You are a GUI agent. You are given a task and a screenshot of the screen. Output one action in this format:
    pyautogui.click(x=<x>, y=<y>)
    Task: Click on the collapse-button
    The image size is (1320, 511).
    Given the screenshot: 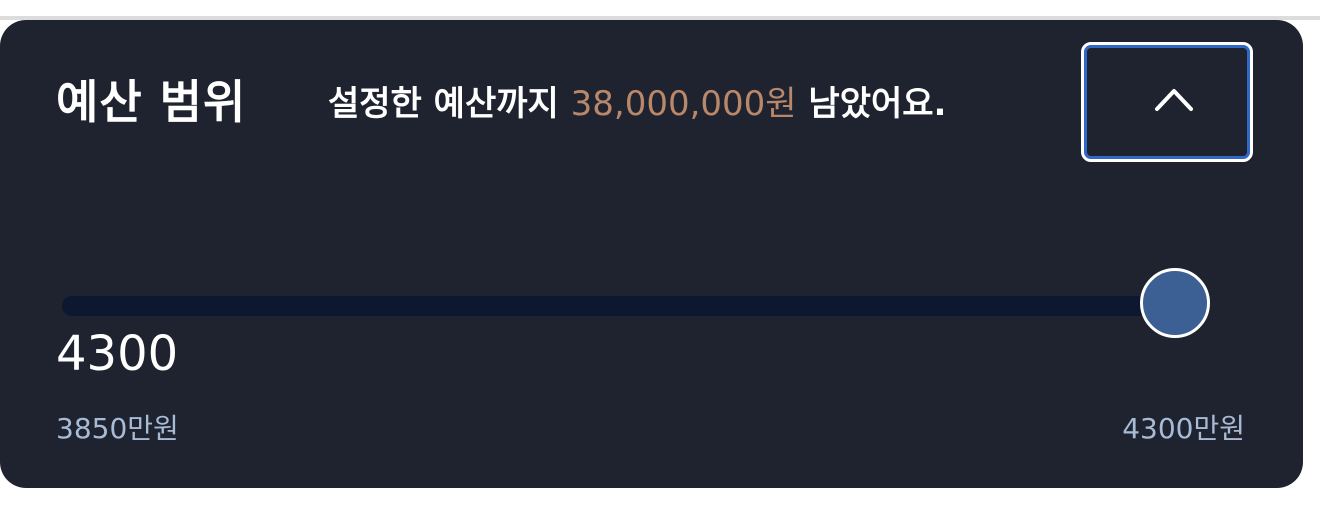 What is the action you would take?
    pyautogui.click(x=1167, y=102)
    